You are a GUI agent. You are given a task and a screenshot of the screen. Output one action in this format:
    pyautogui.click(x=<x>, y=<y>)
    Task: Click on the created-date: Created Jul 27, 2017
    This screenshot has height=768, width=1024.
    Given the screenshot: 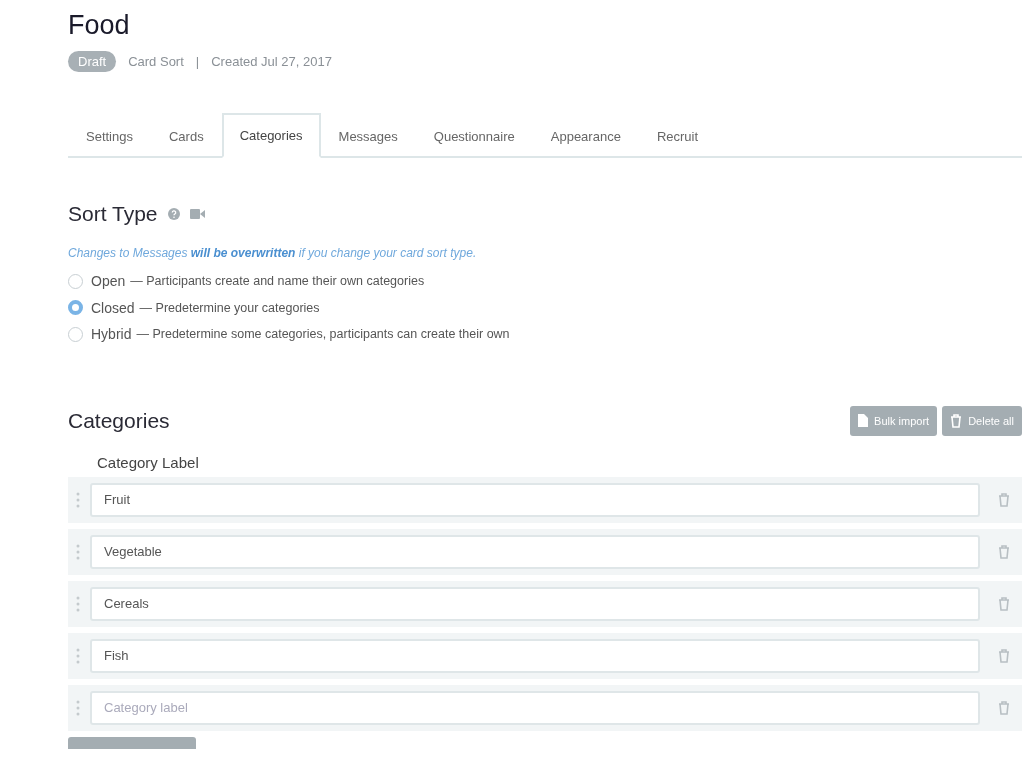 What is the action you would take?
    pyautogui.click(x=271, y=61)
    